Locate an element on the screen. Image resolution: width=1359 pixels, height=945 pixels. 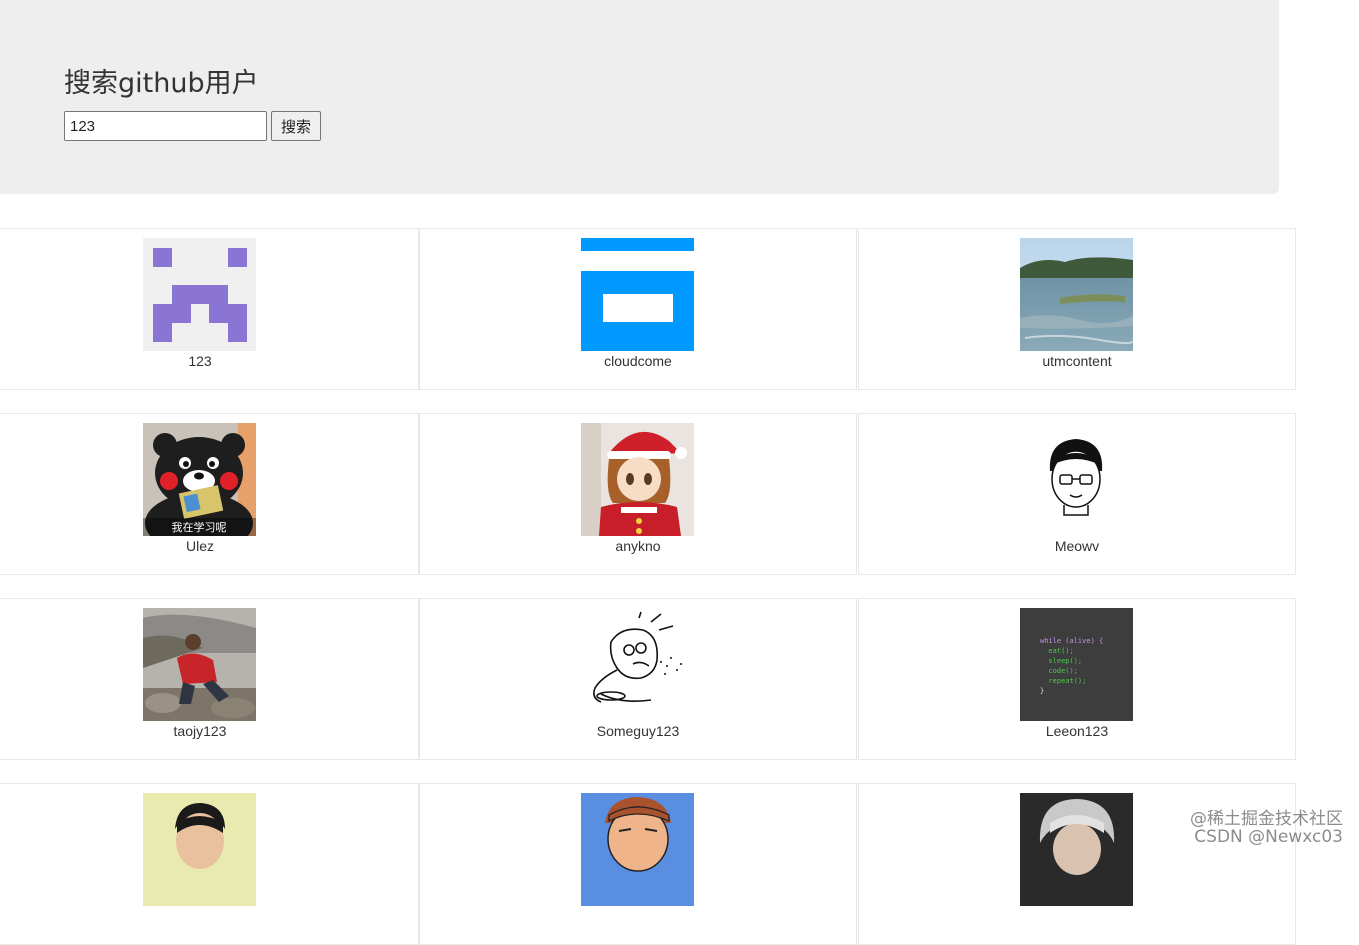
user-card: utmcontent is located at coordinates (1077, 309).